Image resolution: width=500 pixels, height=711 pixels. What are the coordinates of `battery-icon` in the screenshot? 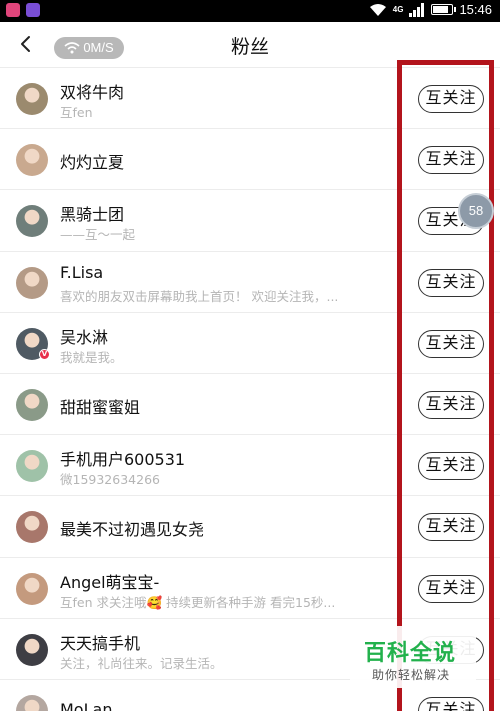 It's located at (444, 9).